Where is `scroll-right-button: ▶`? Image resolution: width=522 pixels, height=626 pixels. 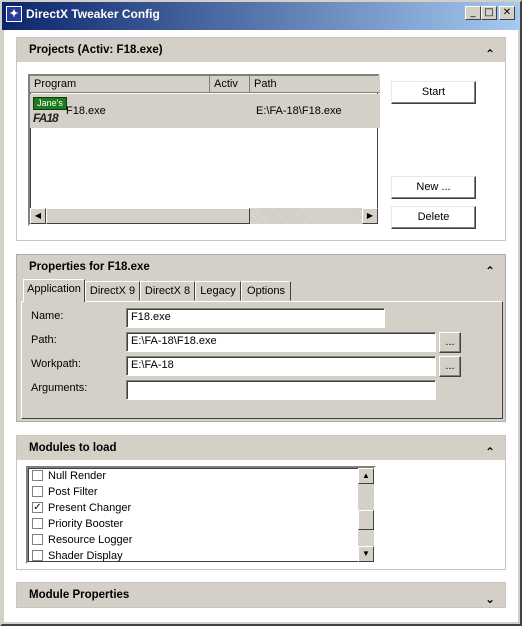
scroll-right-button: ▶ is located at coordinates (370, 216).